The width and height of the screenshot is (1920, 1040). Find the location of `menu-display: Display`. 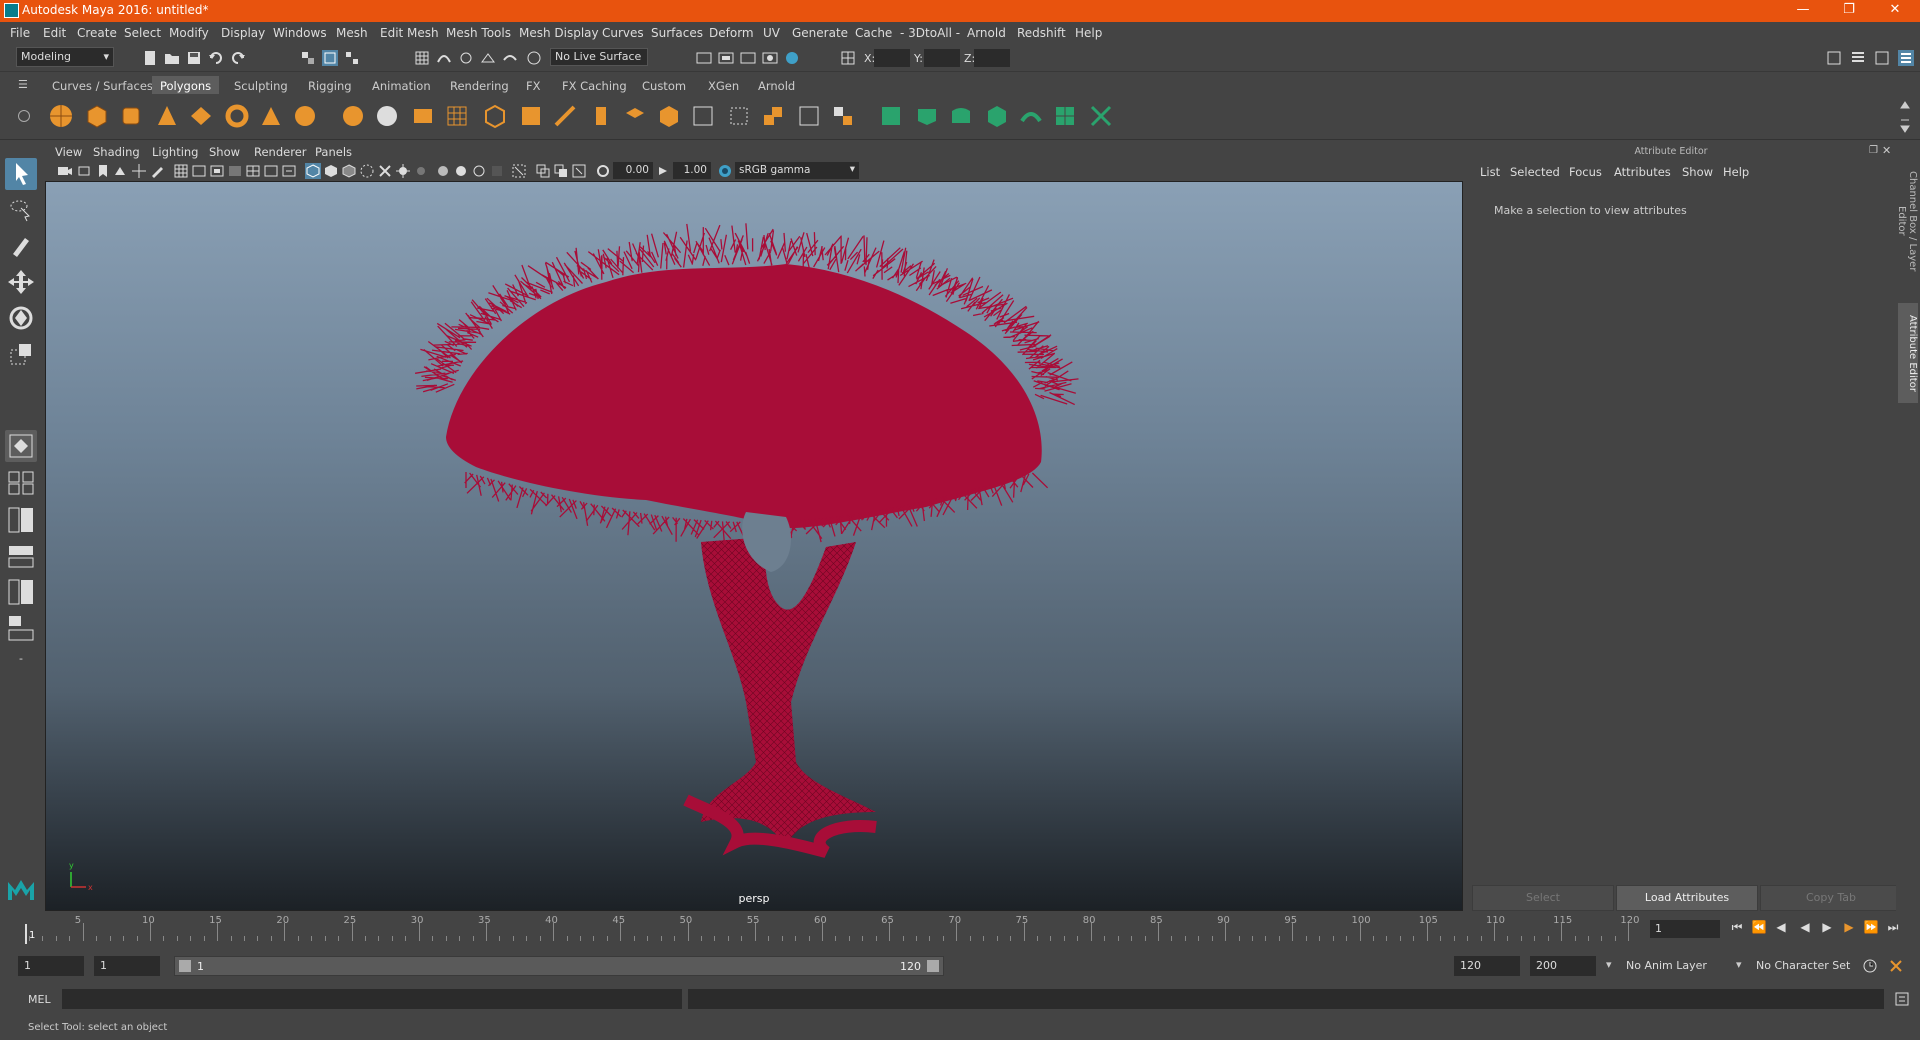

menu-display: Display is located at coordinates (243, 33).